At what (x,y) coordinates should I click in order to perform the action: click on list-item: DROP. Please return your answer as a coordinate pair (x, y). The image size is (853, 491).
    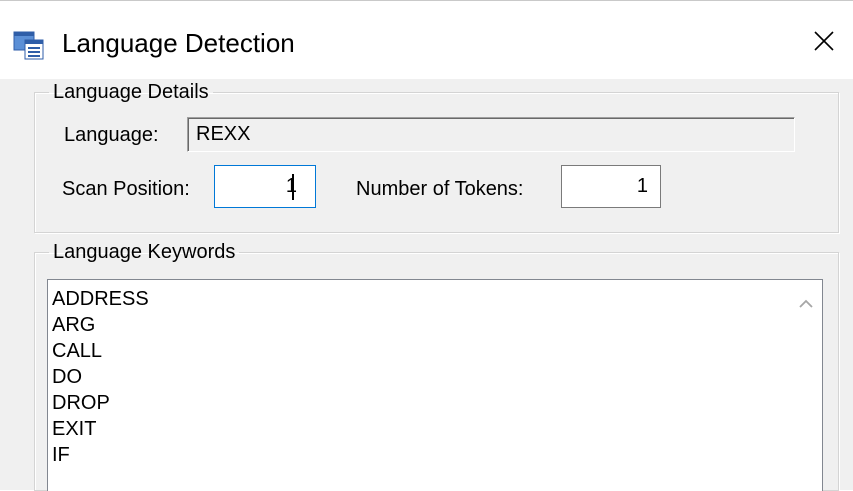
    Looking at the image, I should click on (437, 403).